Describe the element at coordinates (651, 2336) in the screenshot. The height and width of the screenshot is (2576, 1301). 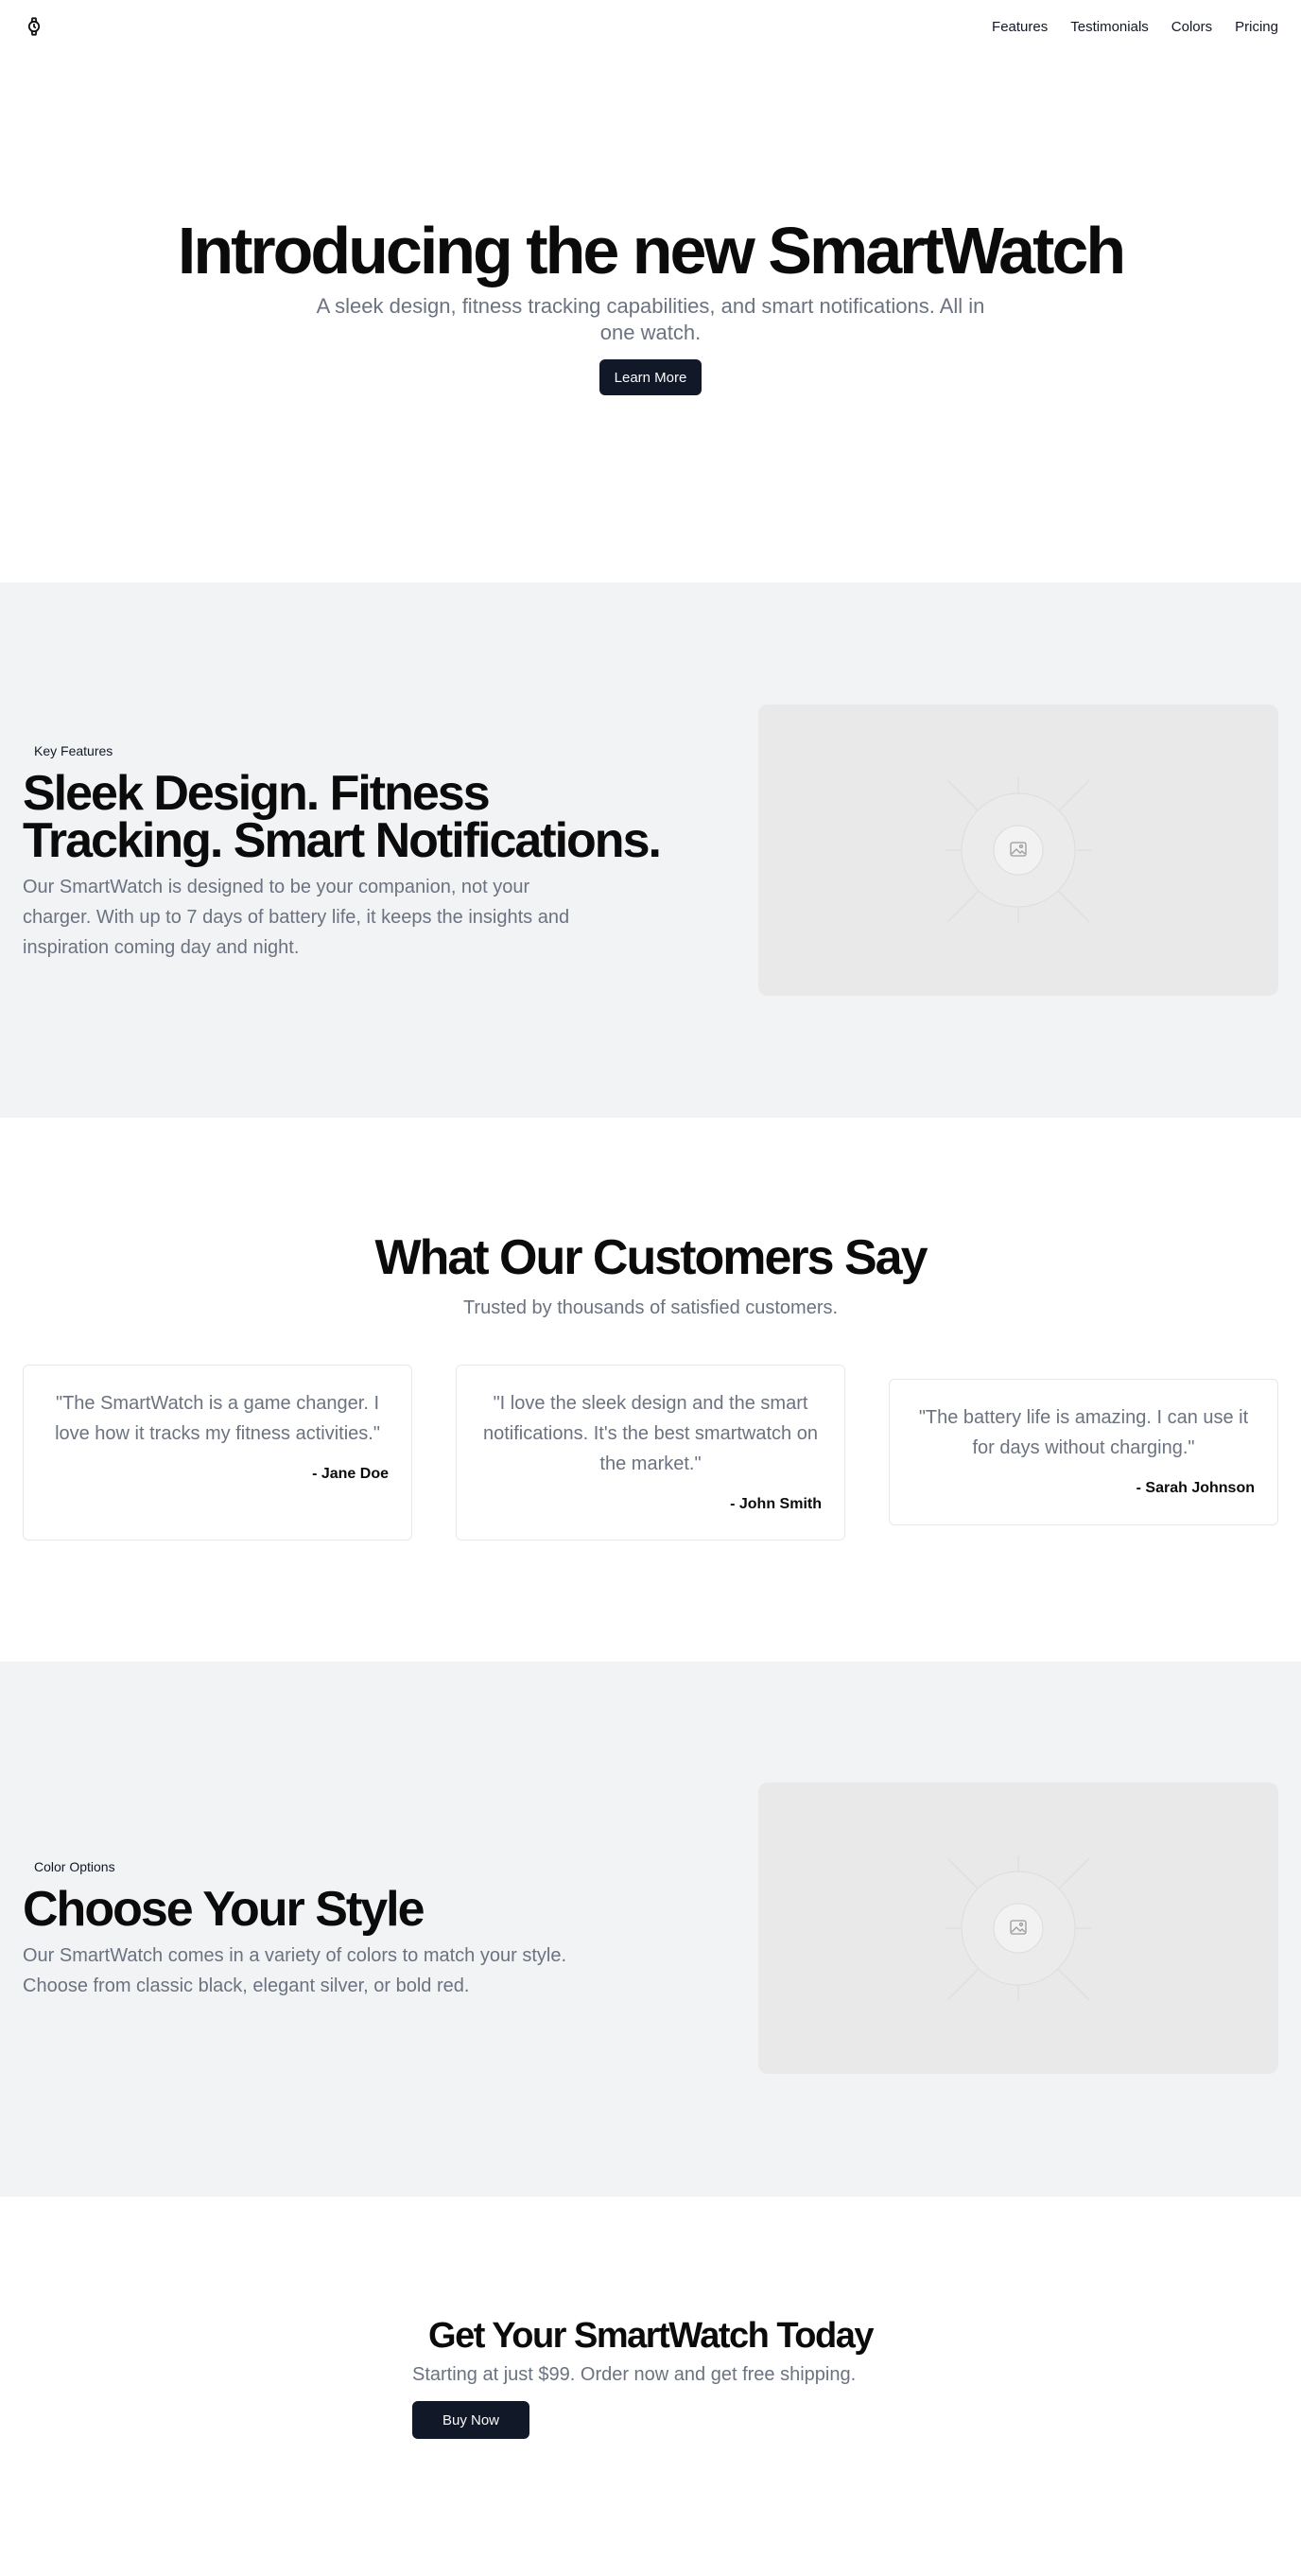
I see `cta-title: Get Your SmartWatch Today` at that location.